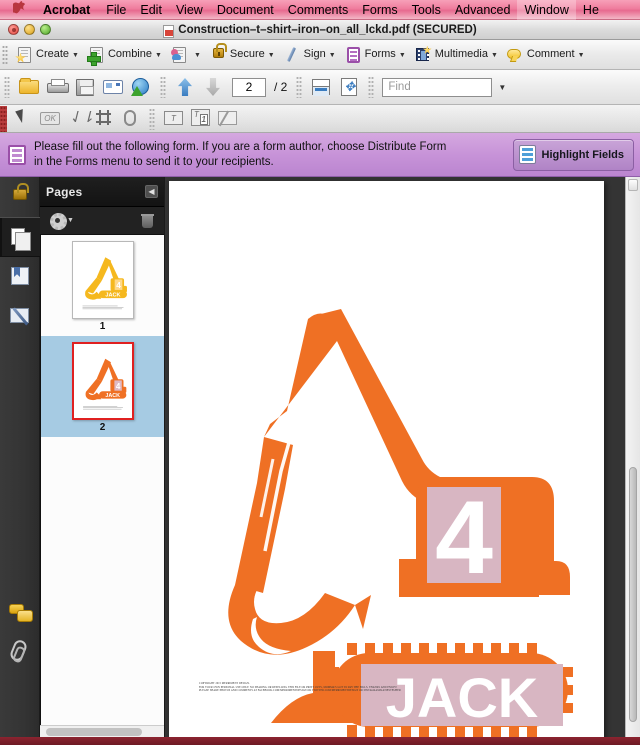  What do you see at coordinates (3, 118) in the screenshot?
I see `forms-toolbar-grip` at bounding box center [3, 118].